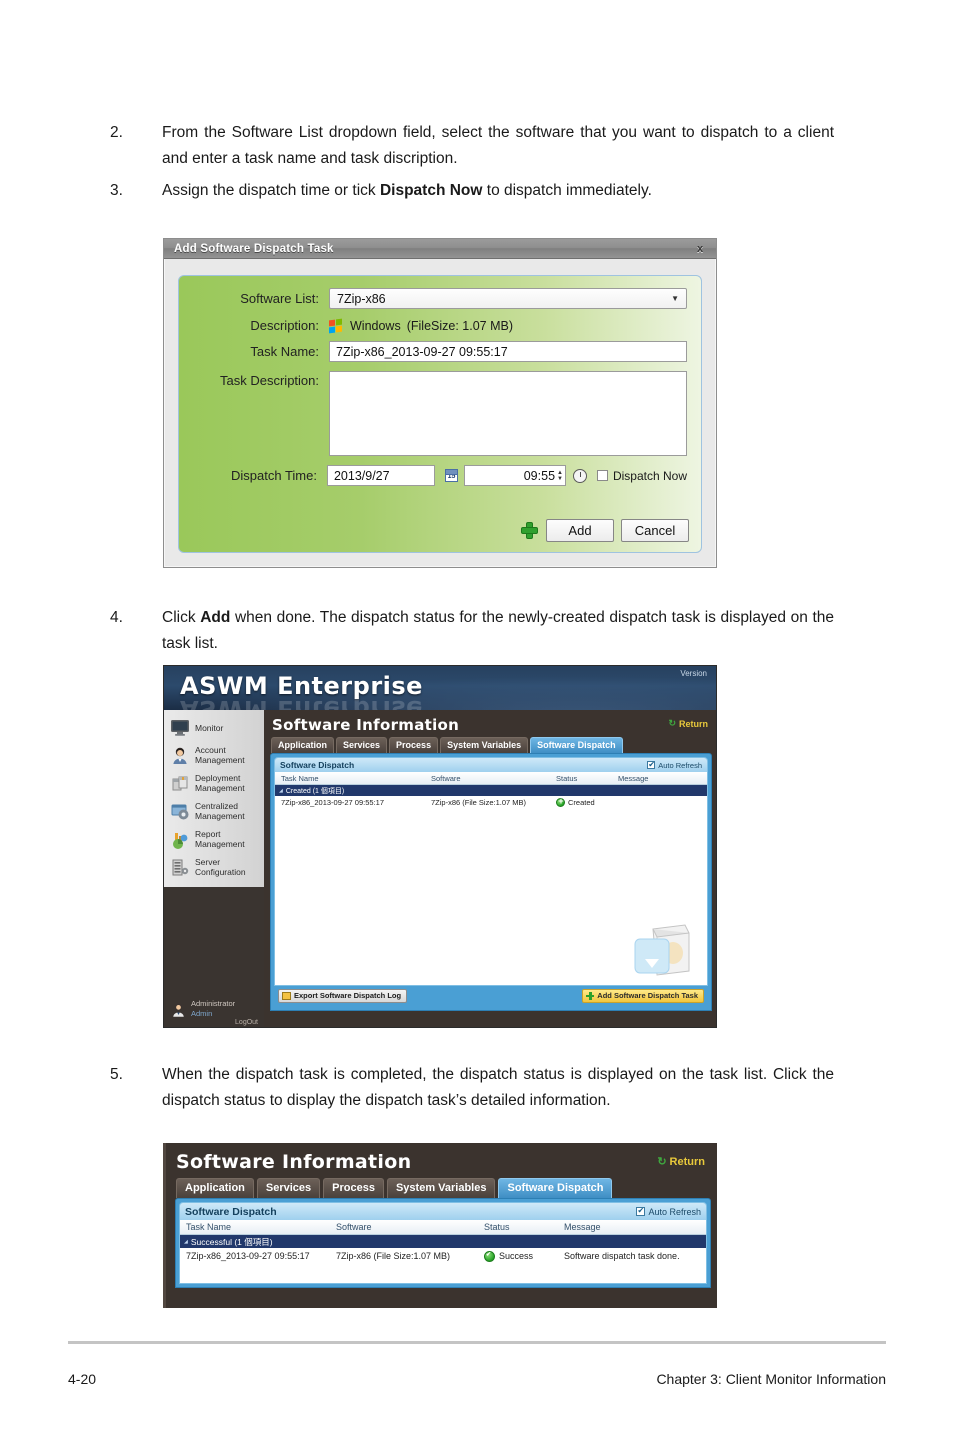 The height and width of the screenshot is (1438, 954). I want to click on cell-status-2: Success, so click(518, 1256).